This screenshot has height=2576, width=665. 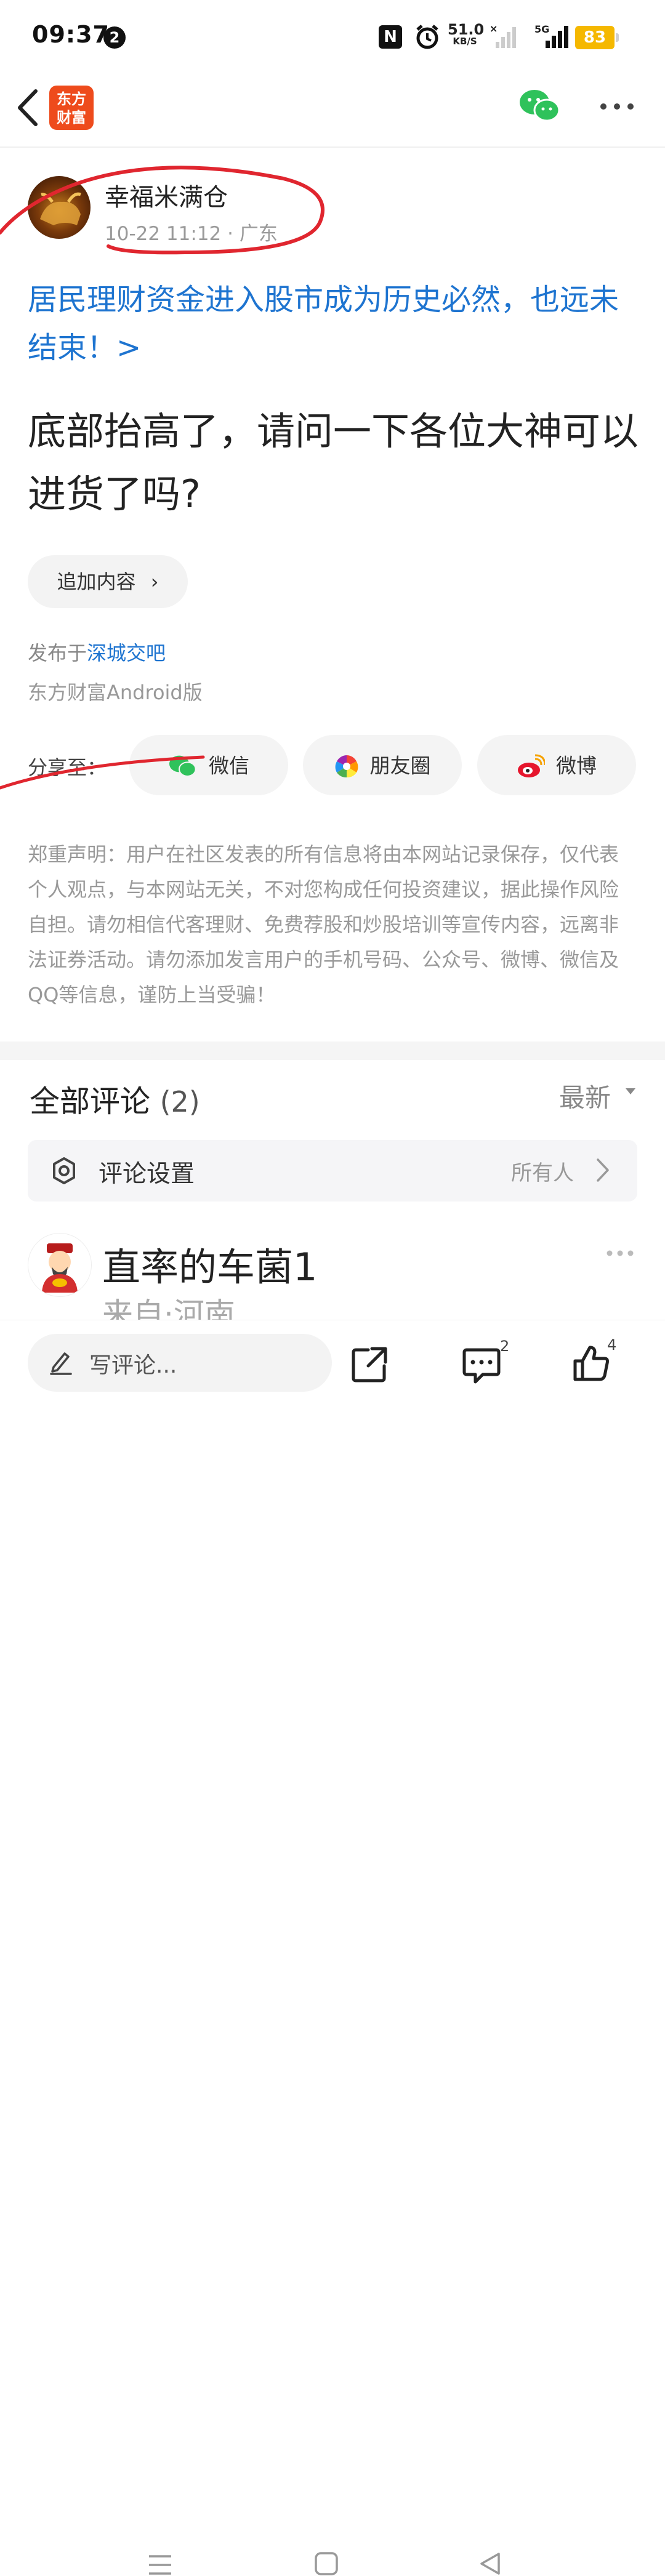 What do you see at coordinates (503, 36) in the screenshot?
I see `wifi-off-signal-icon: ×` at bounding box center [503, 36].